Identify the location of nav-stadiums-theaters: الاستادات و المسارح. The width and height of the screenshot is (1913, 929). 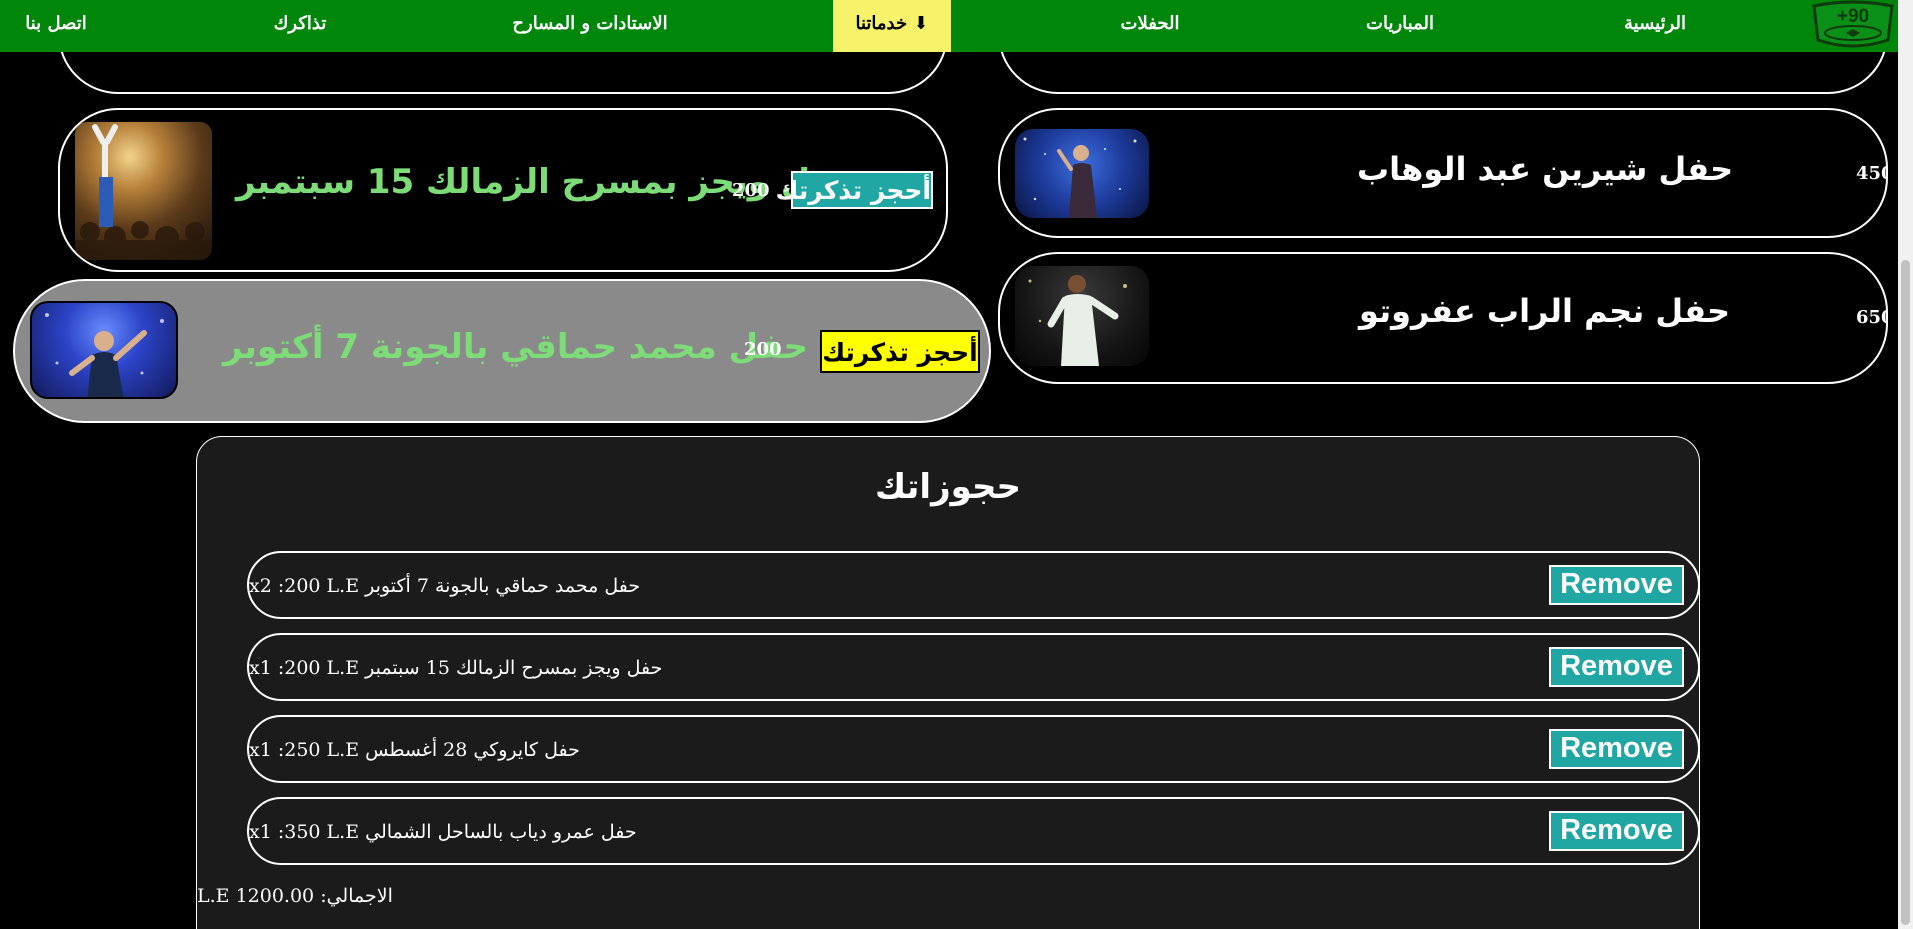
(590, 26).